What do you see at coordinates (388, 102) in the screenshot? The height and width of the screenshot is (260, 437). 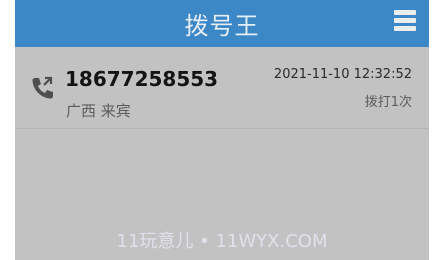 I see `call-count: 拨打1次` at bounding box center [388, 102].